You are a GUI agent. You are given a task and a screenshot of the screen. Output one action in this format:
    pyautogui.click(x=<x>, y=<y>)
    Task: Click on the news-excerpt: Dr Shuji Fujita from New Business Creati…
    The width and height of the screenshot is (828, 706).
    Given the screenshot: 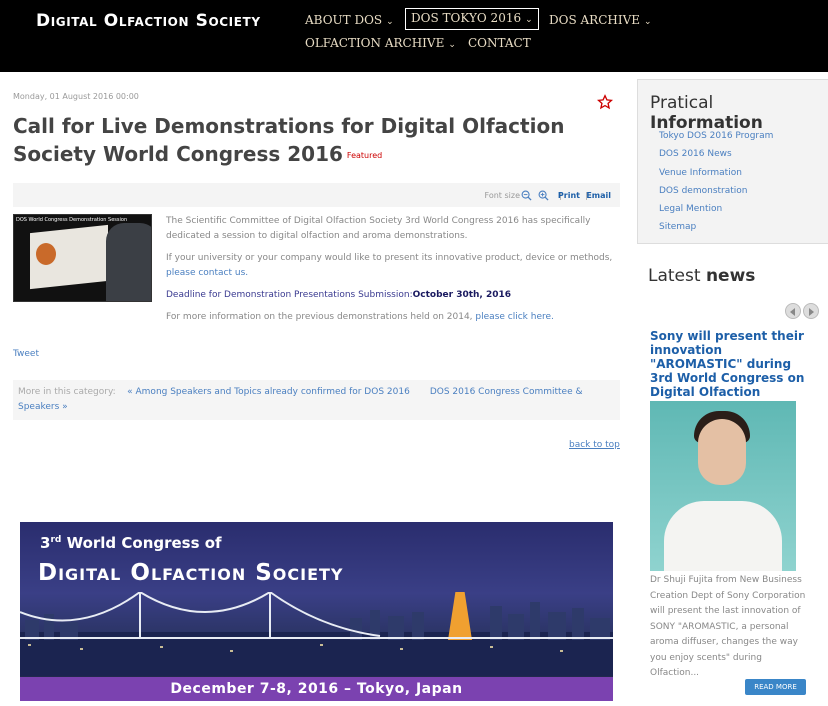 What is the action you would take?
    pyautogui.click(x=728, y=626)
    